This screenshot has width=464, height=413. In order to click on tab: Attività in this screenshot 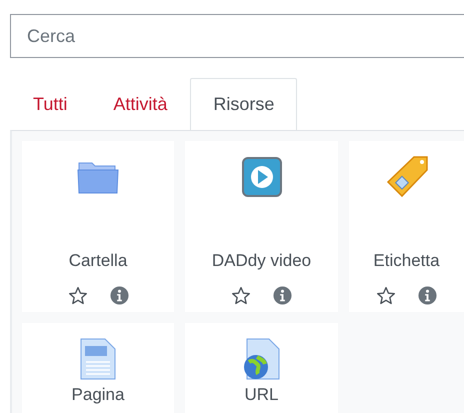, I will do `click(140, 104)`.